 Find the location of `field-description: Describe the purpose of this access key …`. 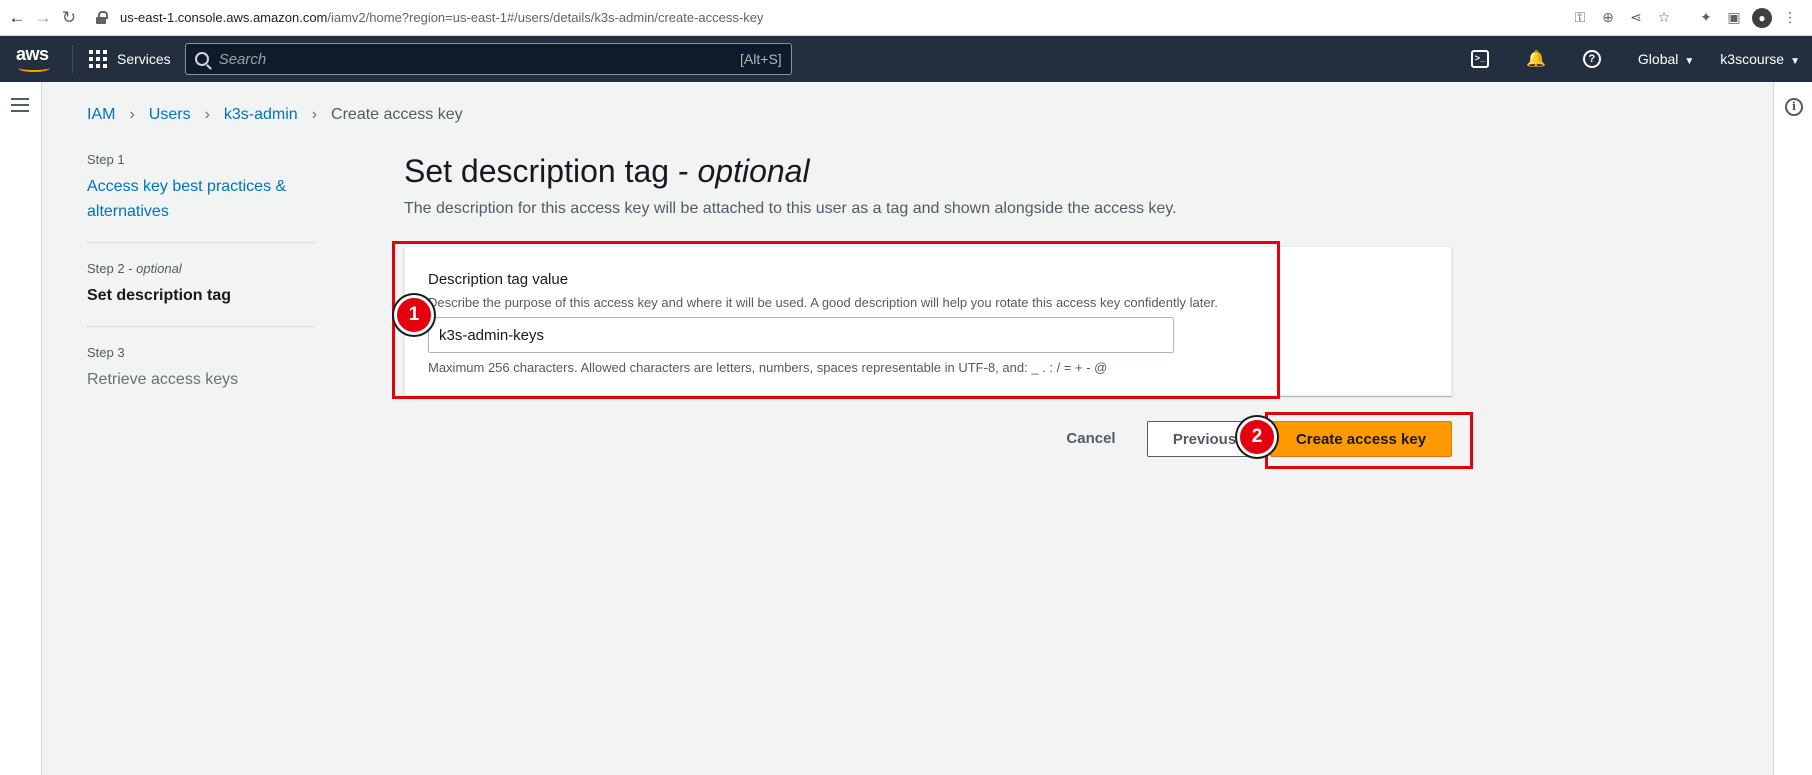

field-description: Describe the purpose of this access key … is located at coordinates (823, 302).